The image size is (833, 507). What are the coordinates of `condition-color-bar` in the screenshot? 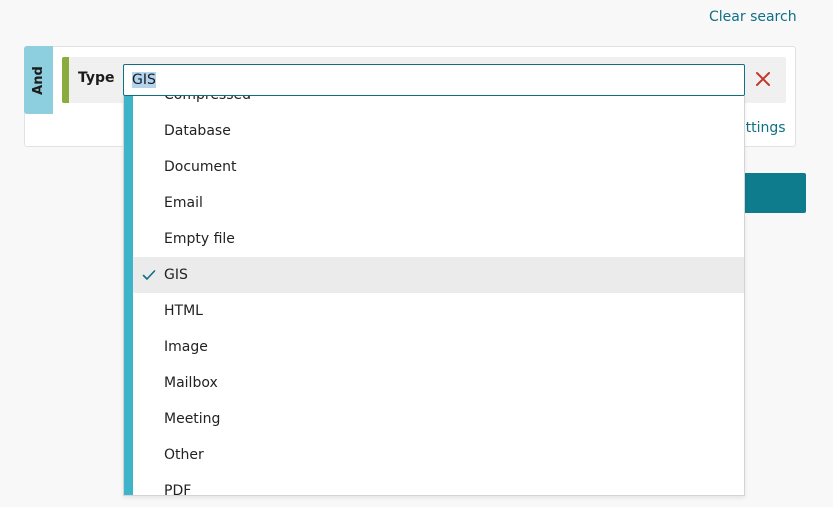 It's located at (65, 80).